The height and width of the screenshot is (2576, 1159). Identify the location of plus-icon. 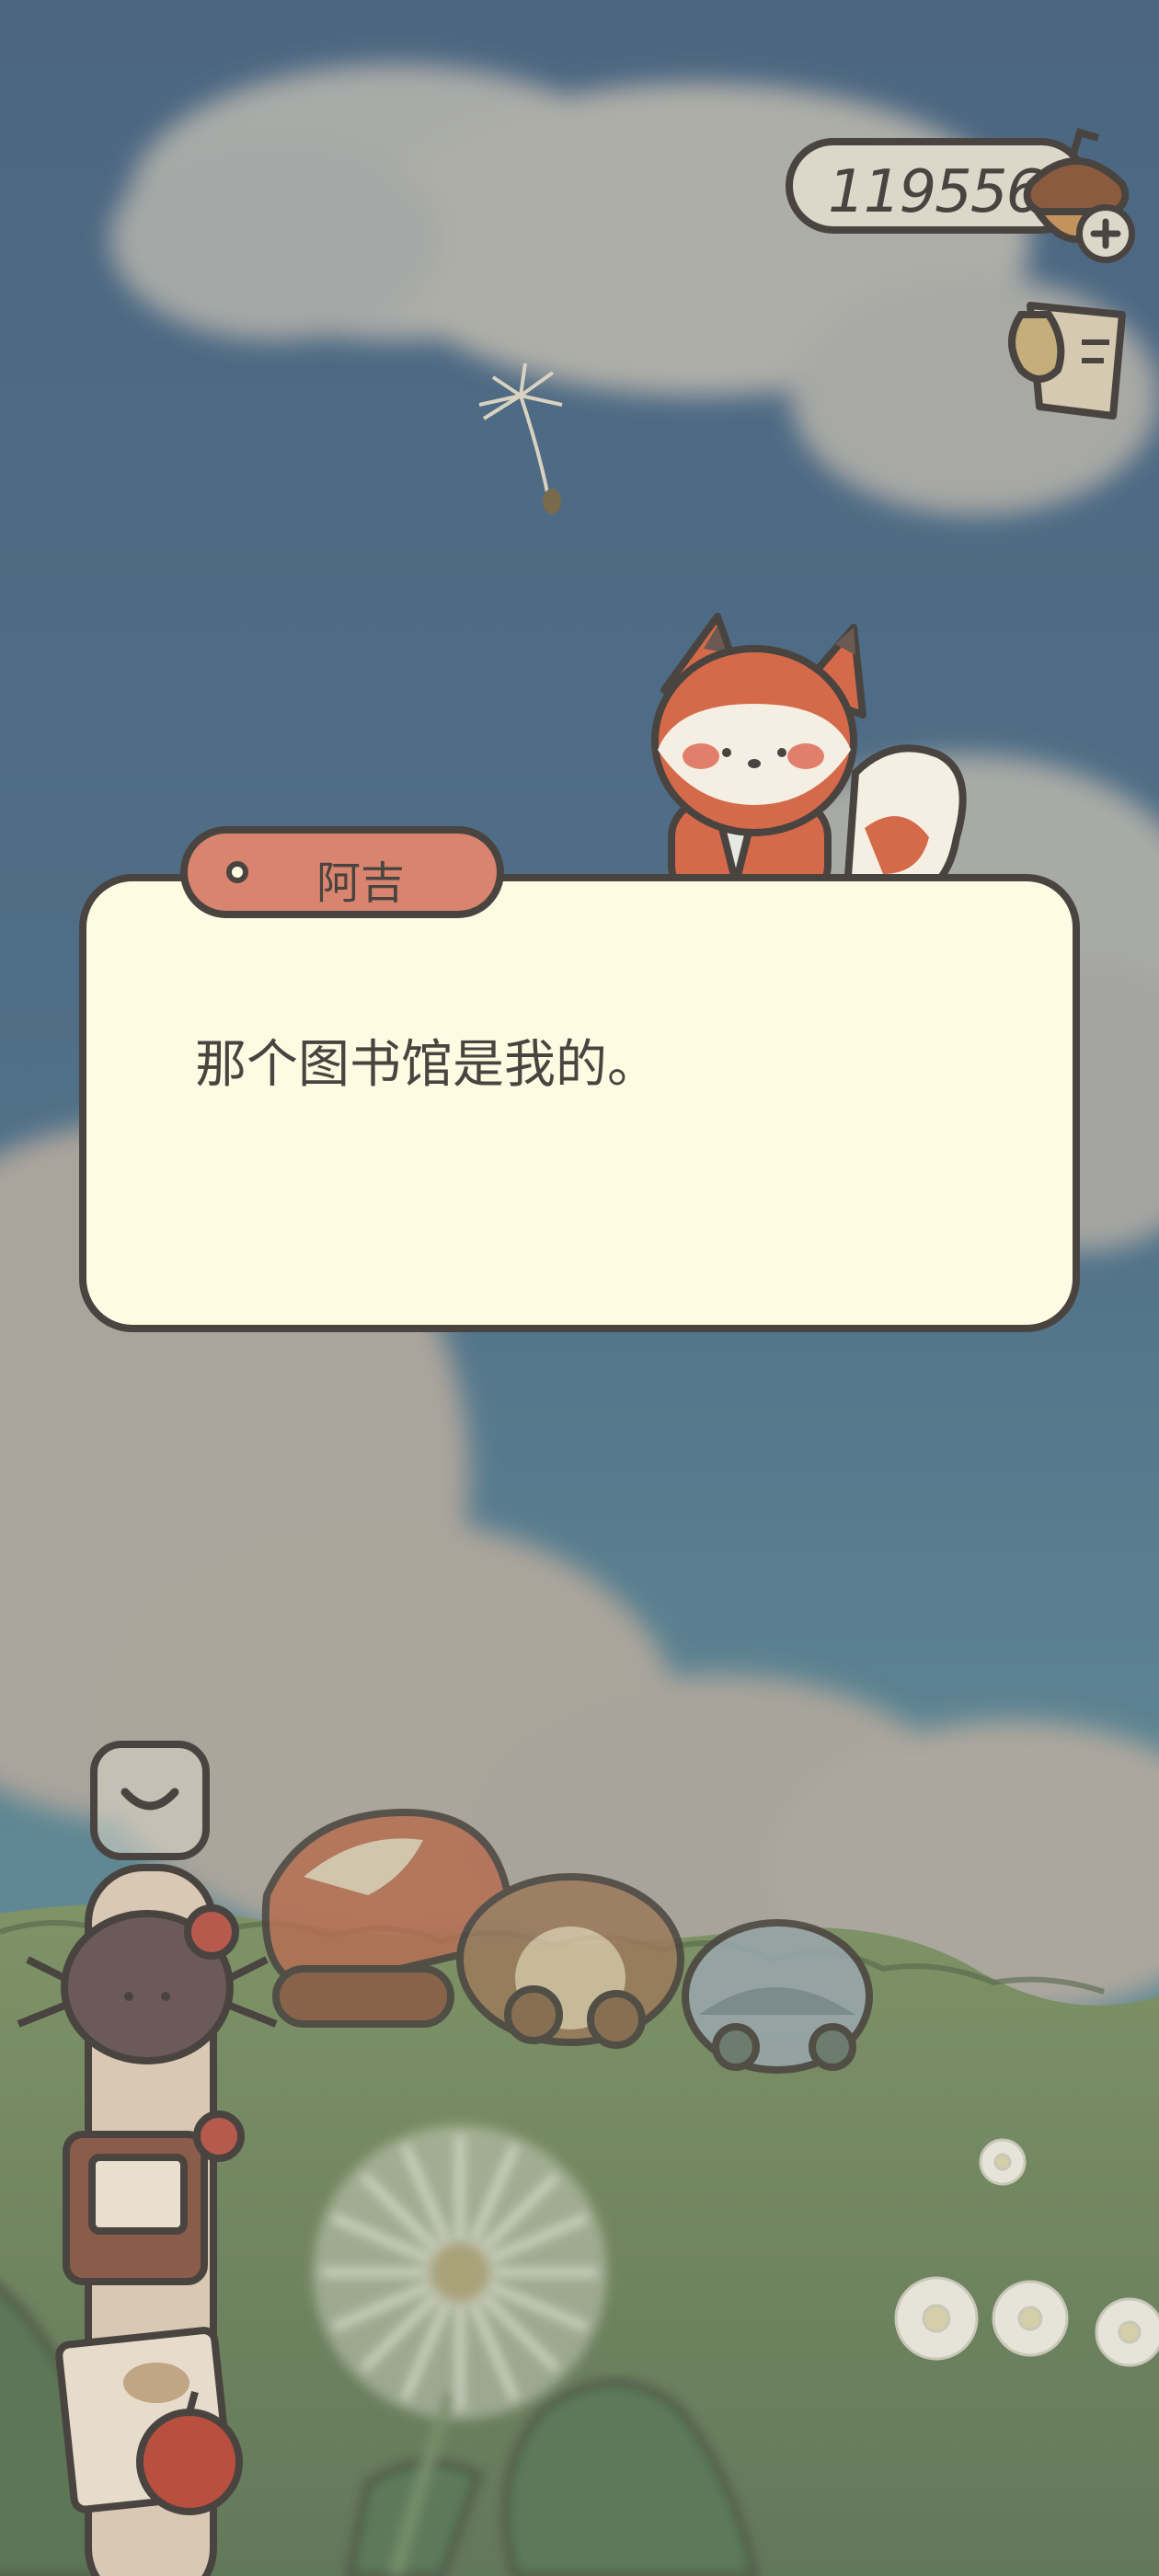
(1105, 233).